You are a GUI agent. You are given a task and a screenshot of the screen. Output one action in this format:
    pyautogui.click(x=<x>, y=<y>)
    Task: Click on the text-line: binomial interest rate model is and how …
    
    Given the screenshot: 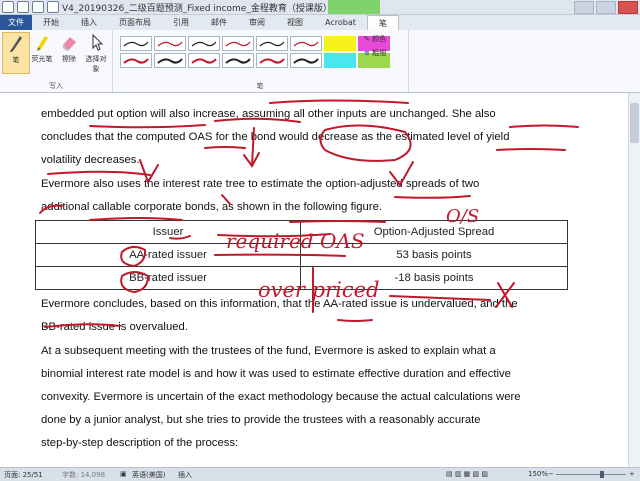 What is the action you would take?
    pyautogui.click(x=276, y=374)
    